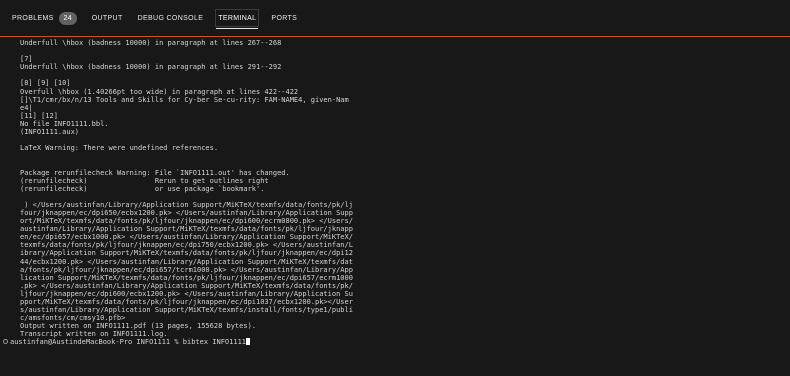 The width and height of the screenshot is (790, 376). What do you see at coordinates (5, 342) in the screenshot?
I see `command-status-icon` at bounding box center [5, 342].